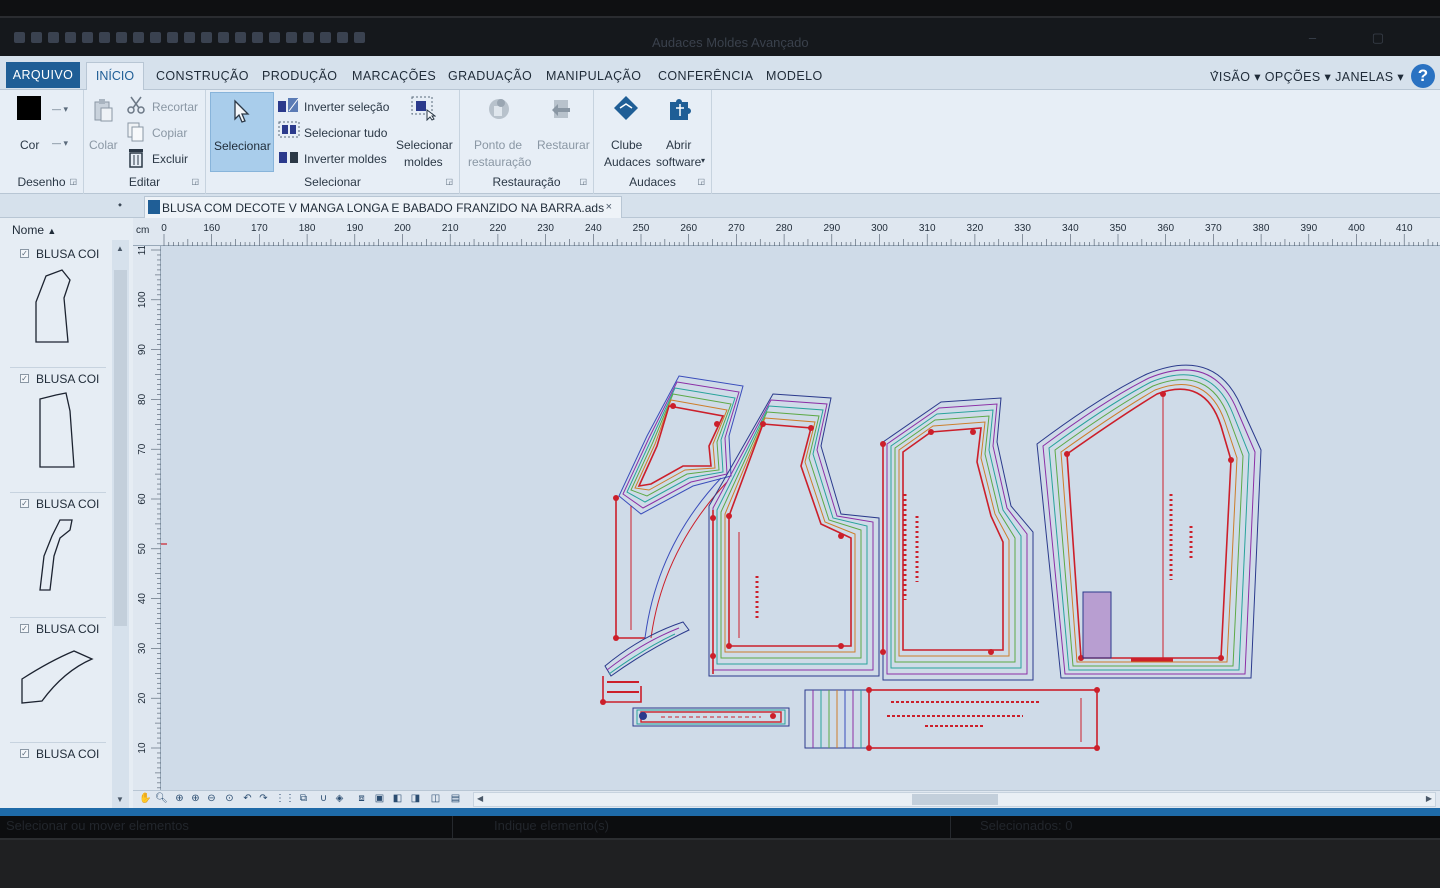 This screenshot has width=1440, height=888. Describe the element at coordinates (1423, 76) in the screenshot. I see `help-icon: ?` at that location.